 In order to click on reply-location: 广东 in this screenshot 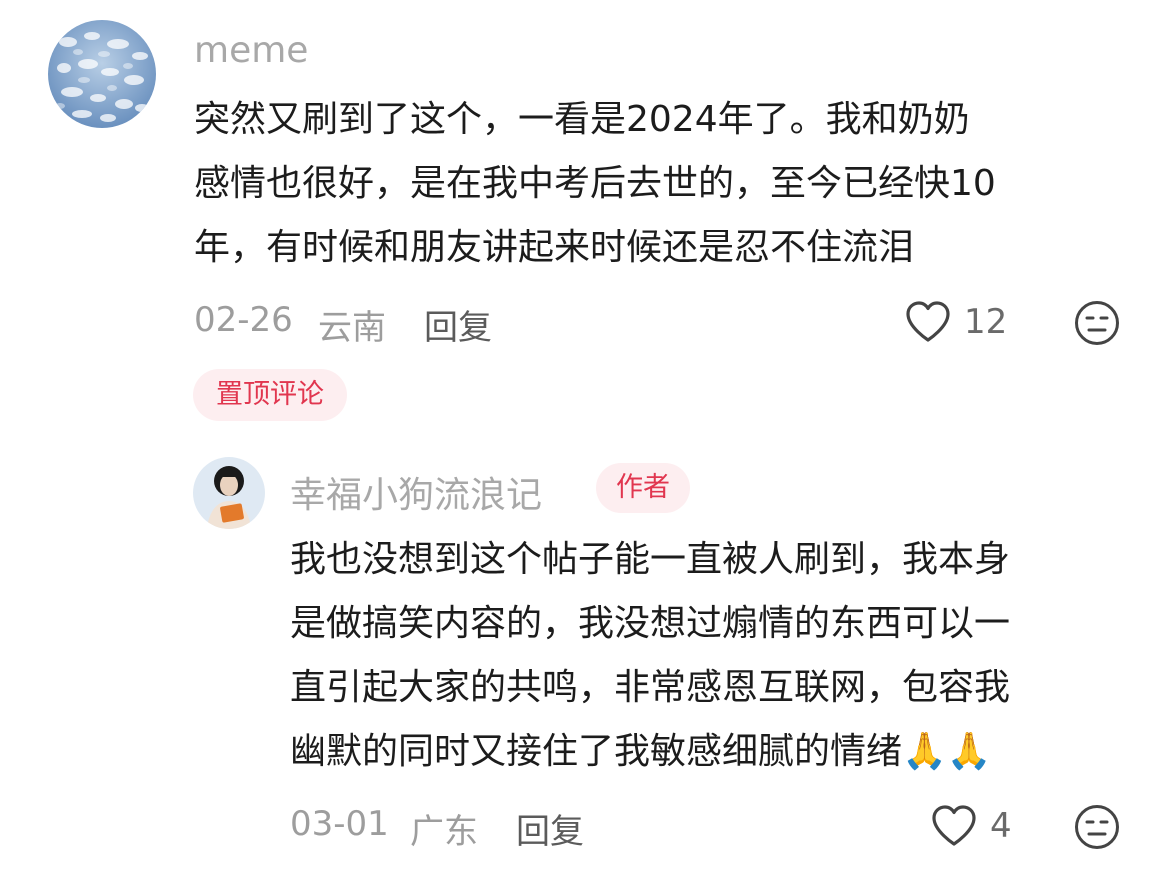, I will do `click(444, 832)`.